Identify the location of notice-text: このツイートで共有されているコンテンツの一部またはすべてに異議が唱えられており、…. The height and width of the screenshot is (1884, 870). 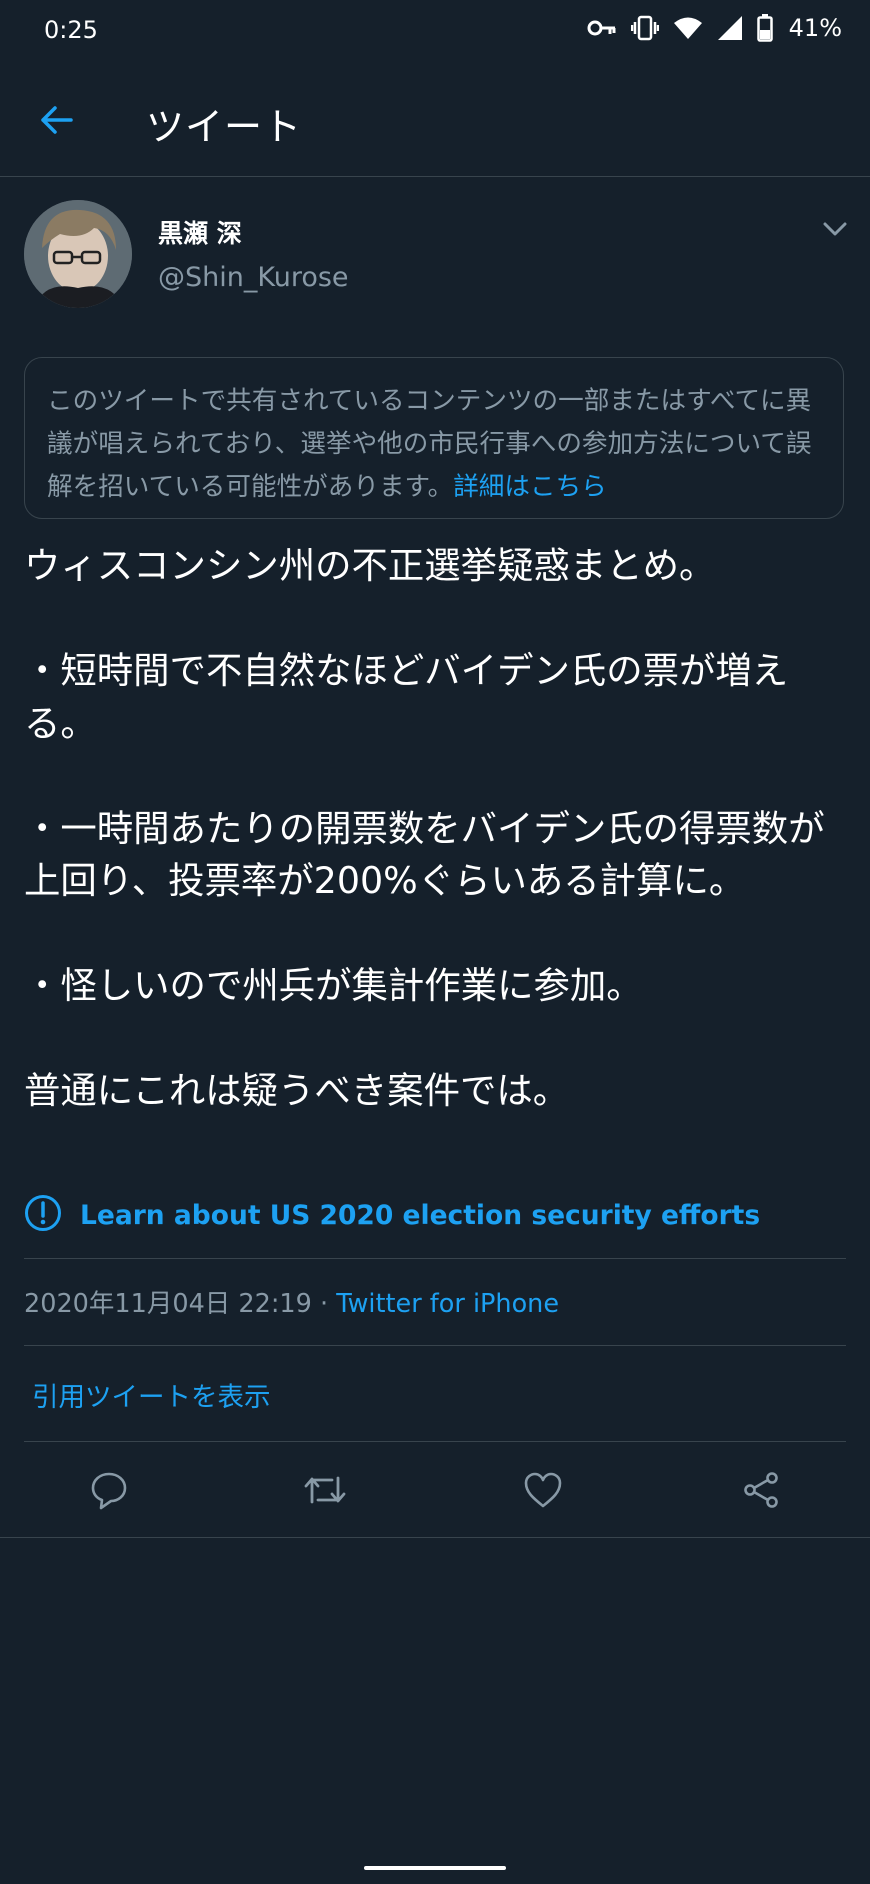
(429, 444).